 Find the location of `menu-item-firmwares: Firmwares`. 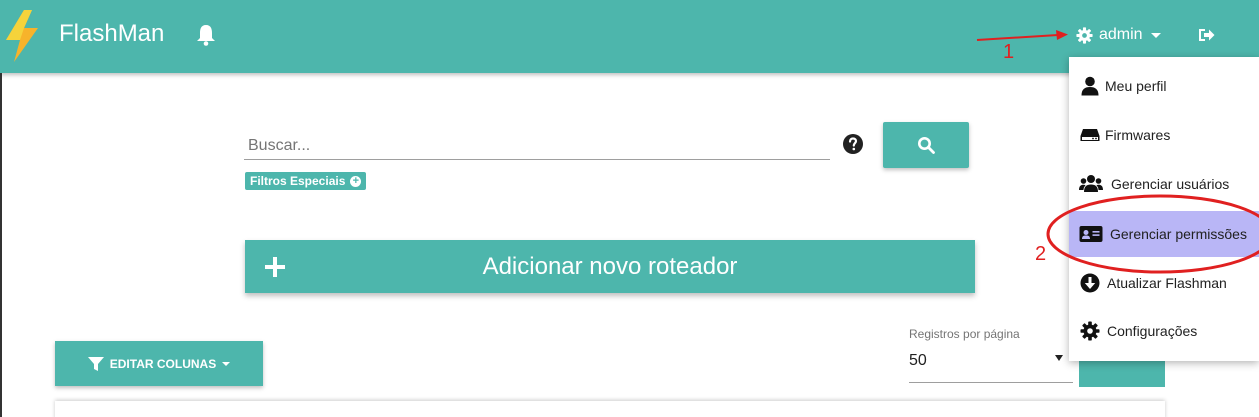

menu-item-firmwares: Firmwares is located at coordinates (1164, 135).